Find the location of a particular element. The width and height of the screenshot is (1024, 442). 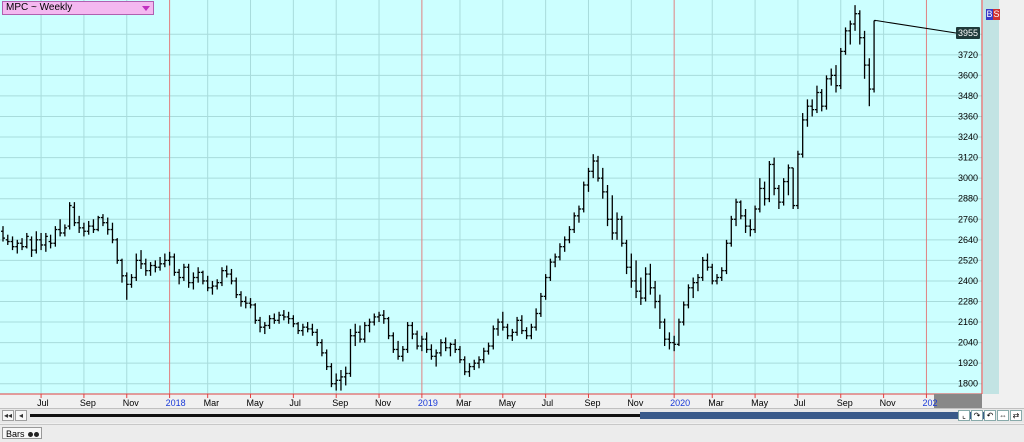

y-tick-label: 2040 is located at coordinates (968, 343).